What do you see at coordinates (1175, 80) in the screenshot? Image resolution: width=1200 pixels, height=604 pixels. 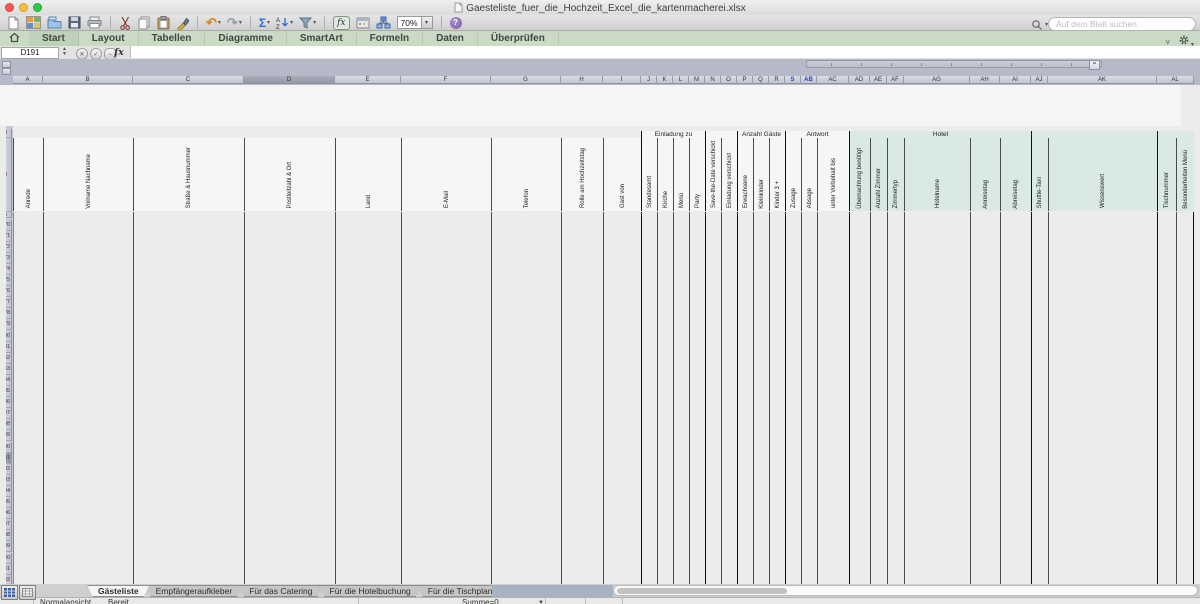 I see `column-header-AL: AL` at bounding box center [1175, 80].